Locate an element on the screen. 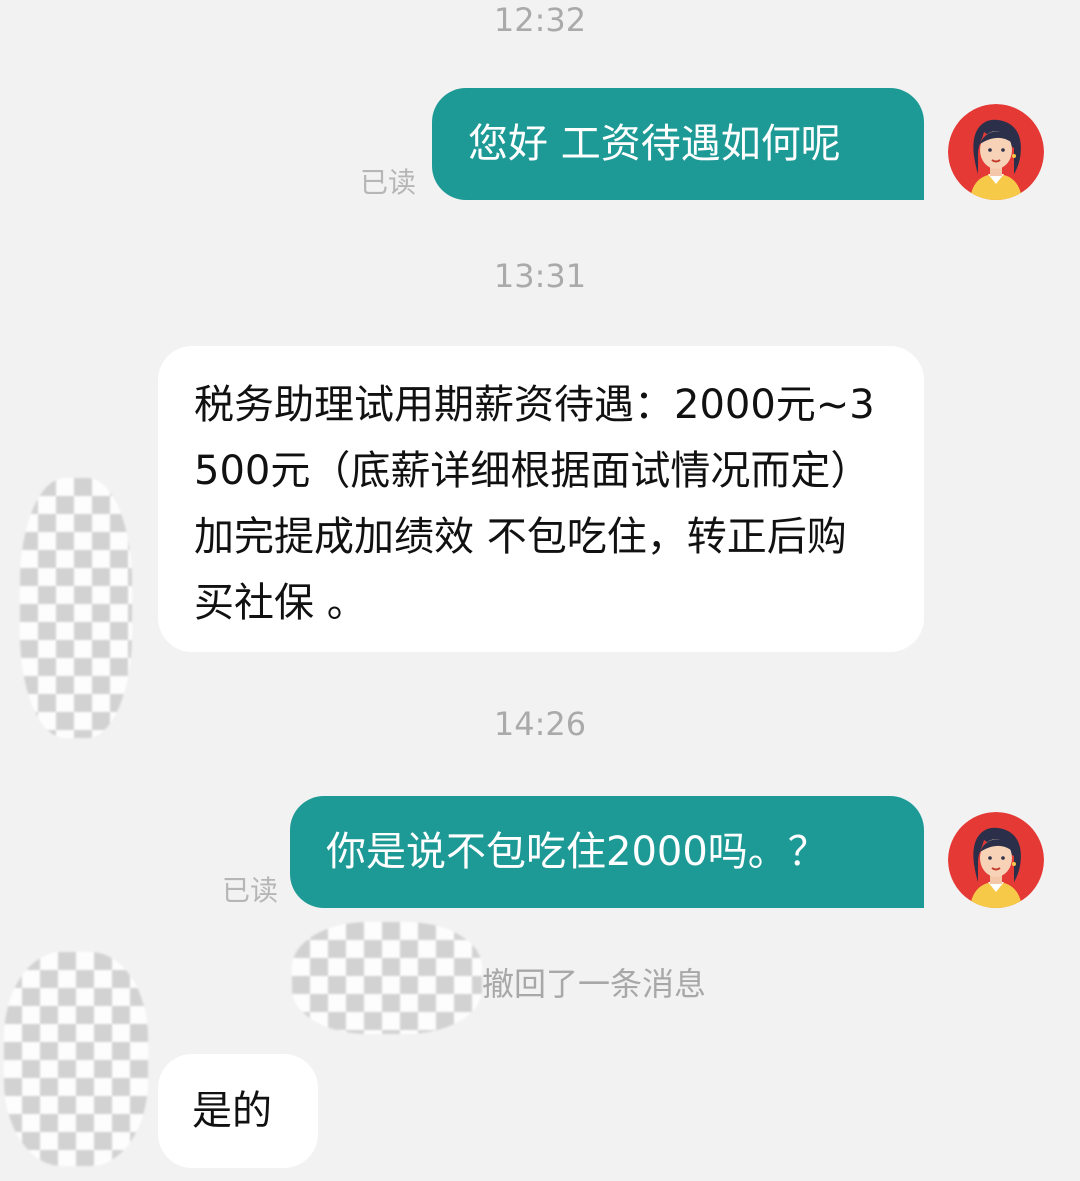 The image size is (1080, 1181). timestamp: 14:26 is located at coordinates (540, 724).